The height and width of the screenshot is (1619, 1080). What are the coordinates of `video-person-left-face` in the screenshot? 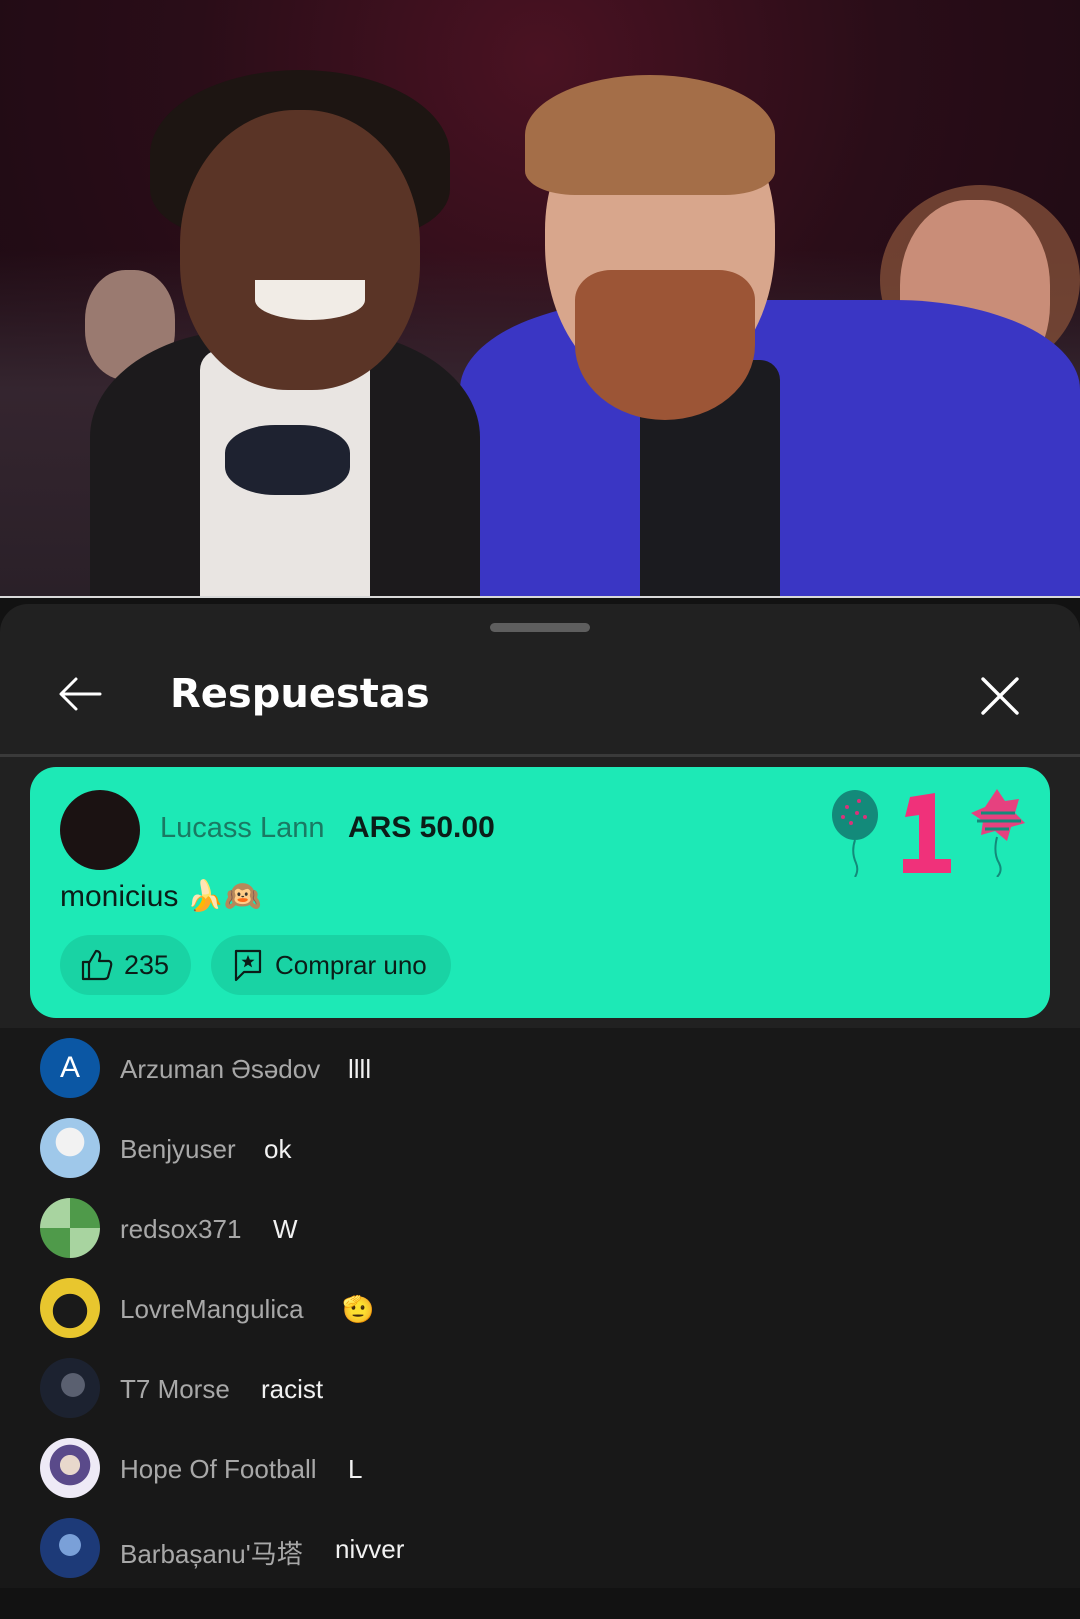 It's located at (300, 250).